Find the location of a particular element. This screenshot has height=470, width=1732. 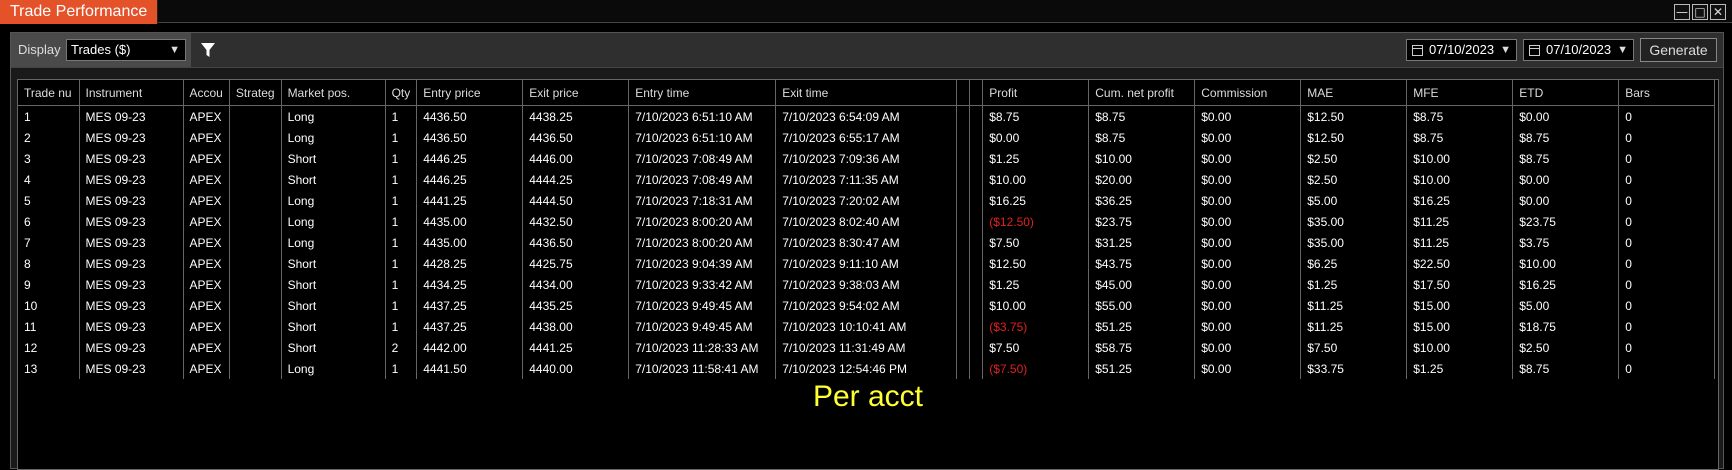

cell-mfe: $15.00 is located at coordinates (1460, 305).